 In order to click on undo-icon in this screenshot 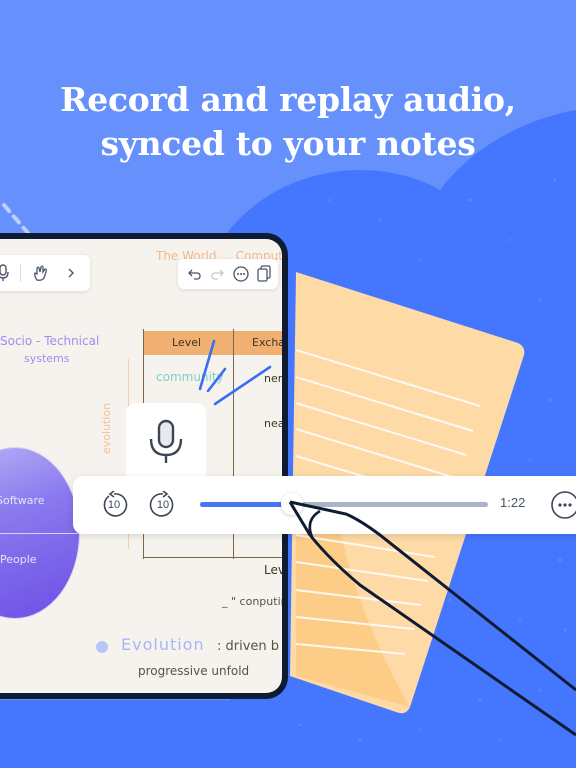, I will do `click(195, 274)`.